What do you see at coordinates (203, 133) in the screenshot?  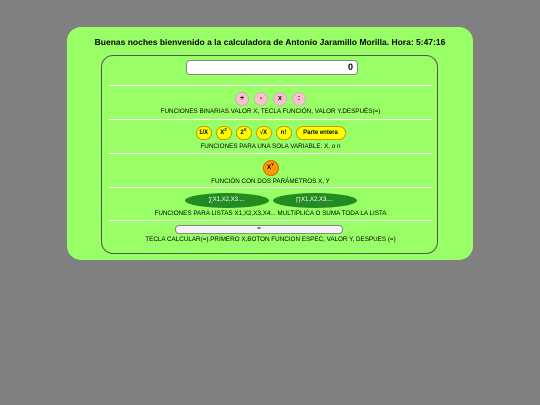 I see `inverse-button: 1/X` at bounding box center [203, 133].